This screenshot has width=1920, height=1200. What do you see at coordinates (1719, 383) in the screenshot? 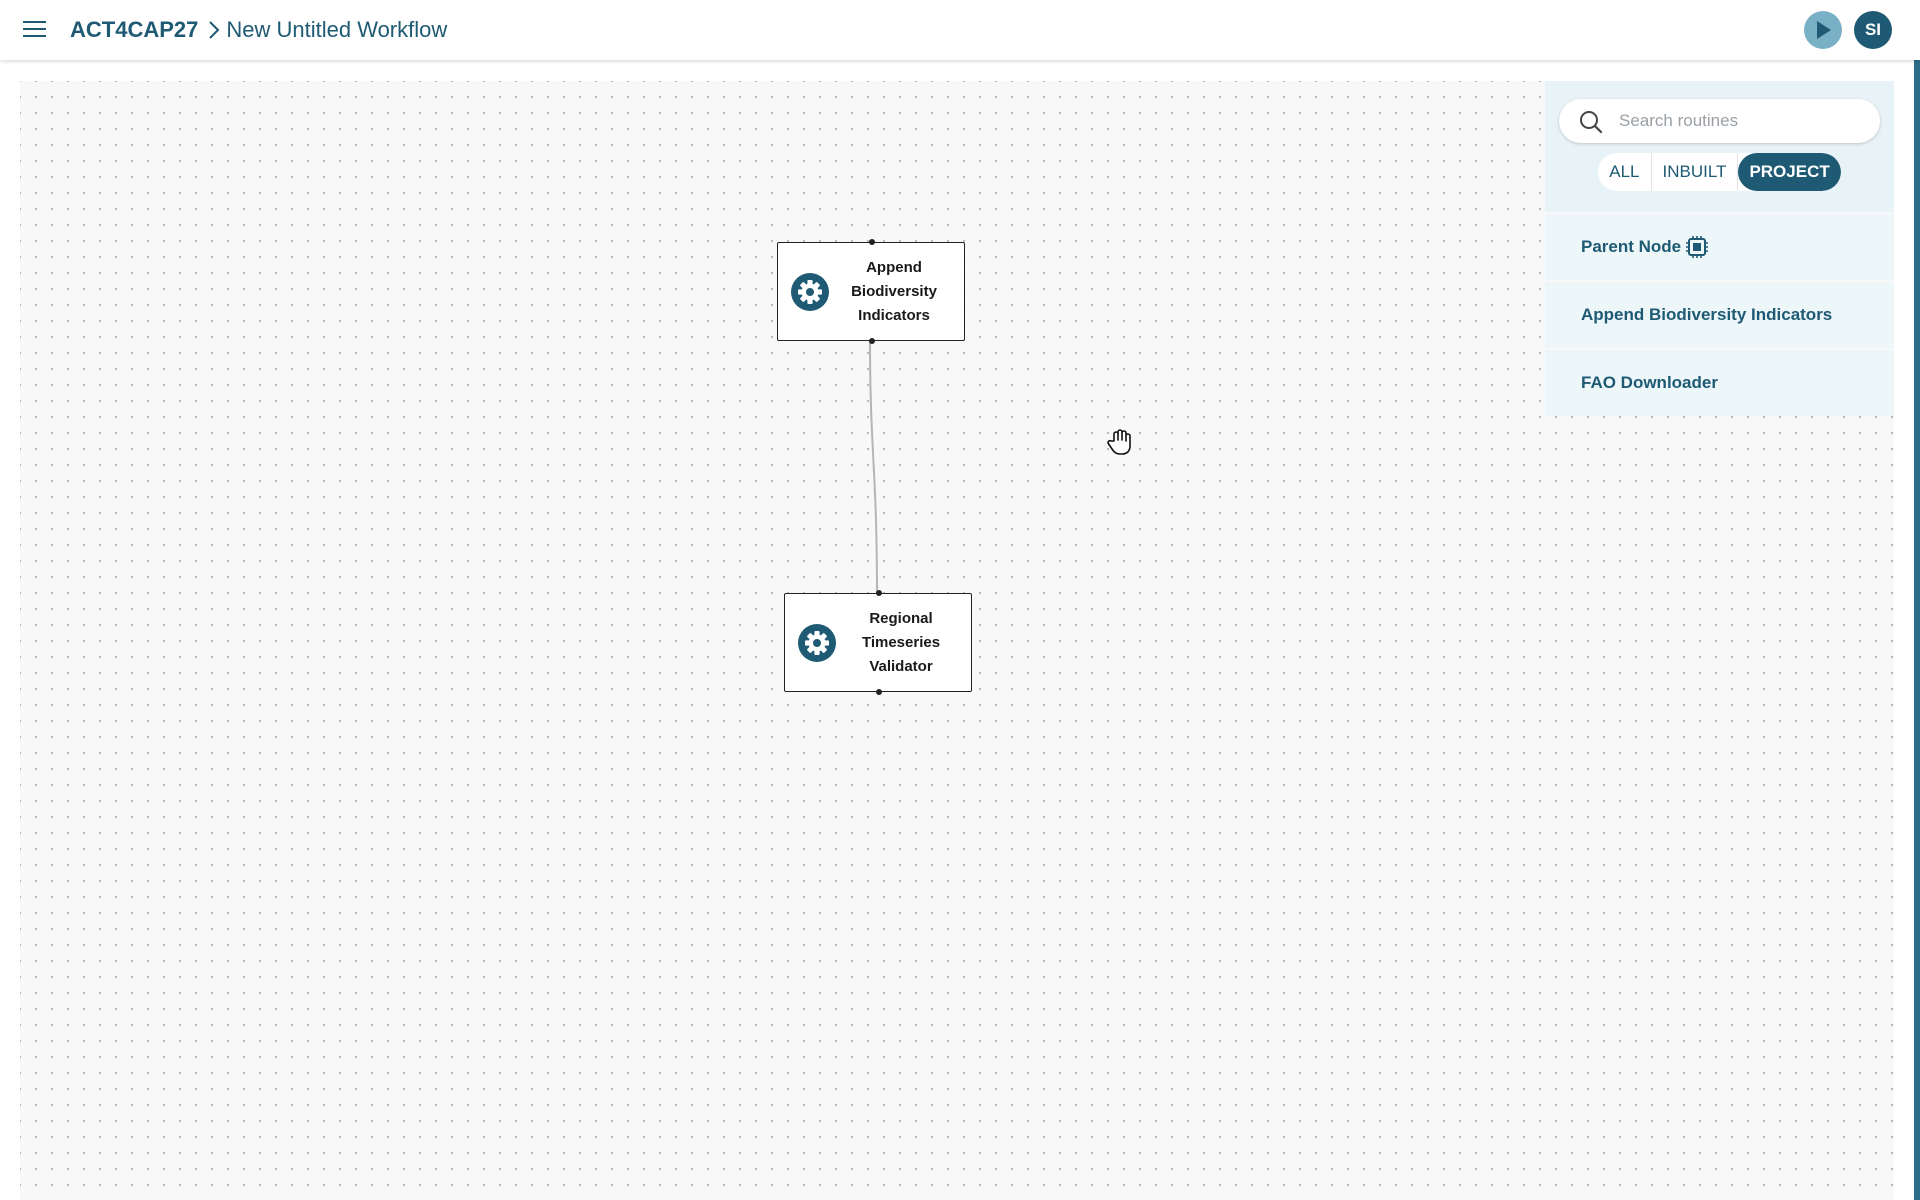
I see `routine-item-fao-downloader: FAO Downloader` at bounding box center [1719, 383].